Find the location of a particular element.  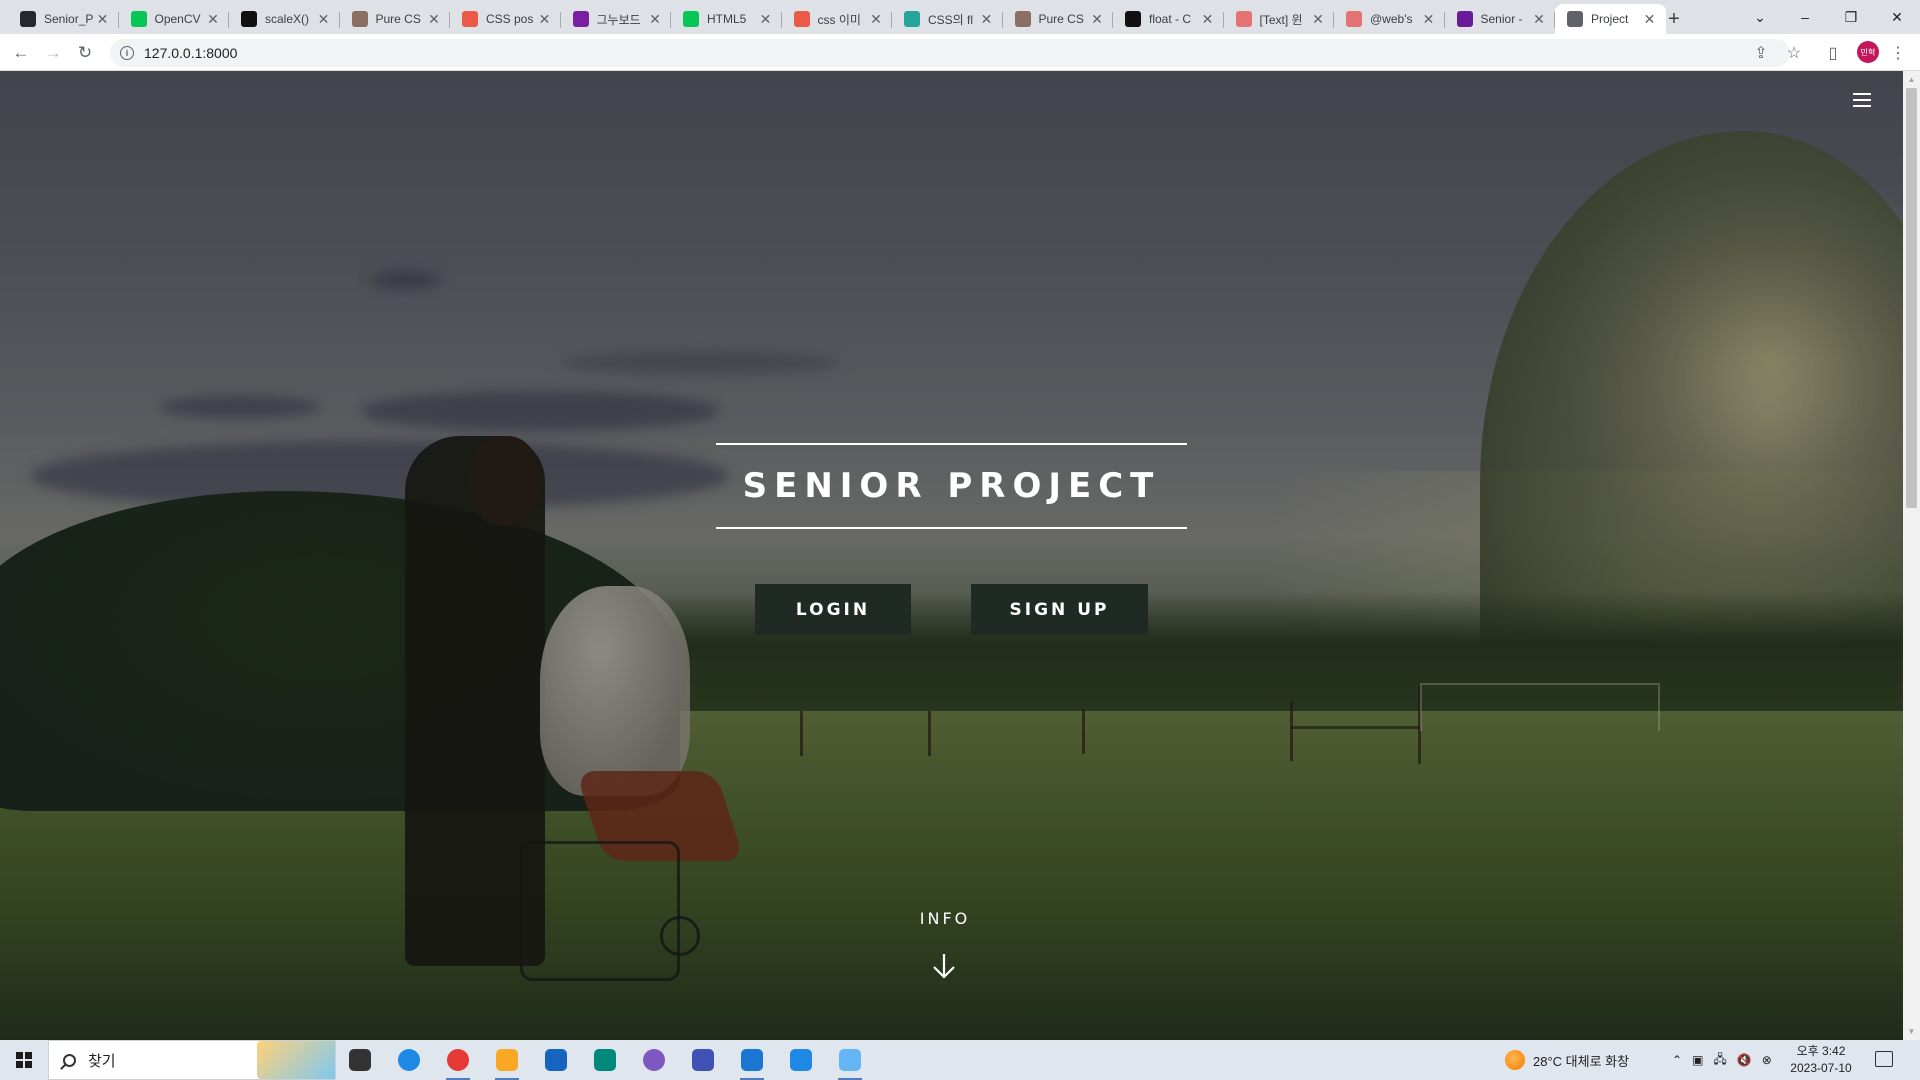

browser-tab: Project ✕ is located at coordinates (1610, 19).